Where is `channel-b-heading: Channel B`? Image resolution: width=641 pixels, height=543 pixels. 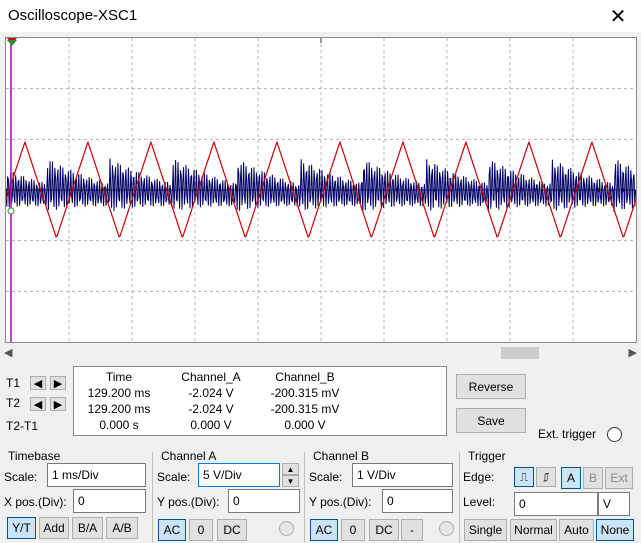
channel-b-heading: Channel B is located at coordinates (341, 456).